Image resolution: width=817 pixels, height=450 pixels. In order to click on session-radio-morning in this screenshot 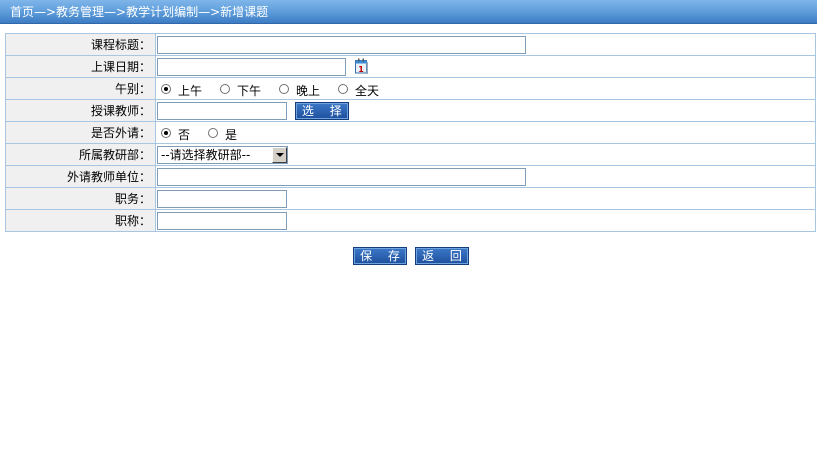, I will do `click(166, 88)`.